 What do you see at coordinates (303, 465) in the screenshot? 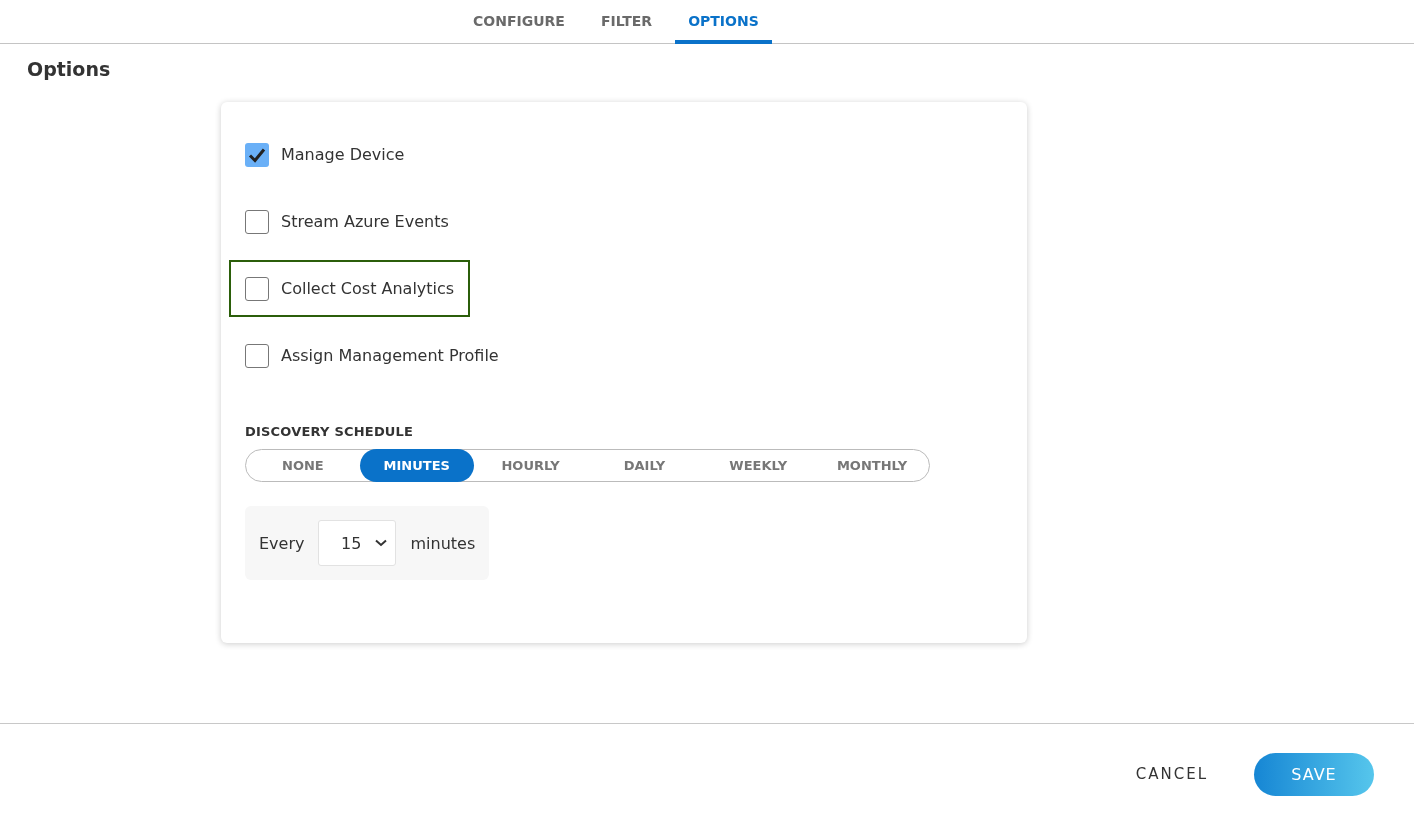
I see `schedule-option: NONE` at bounding box center [303, 465].